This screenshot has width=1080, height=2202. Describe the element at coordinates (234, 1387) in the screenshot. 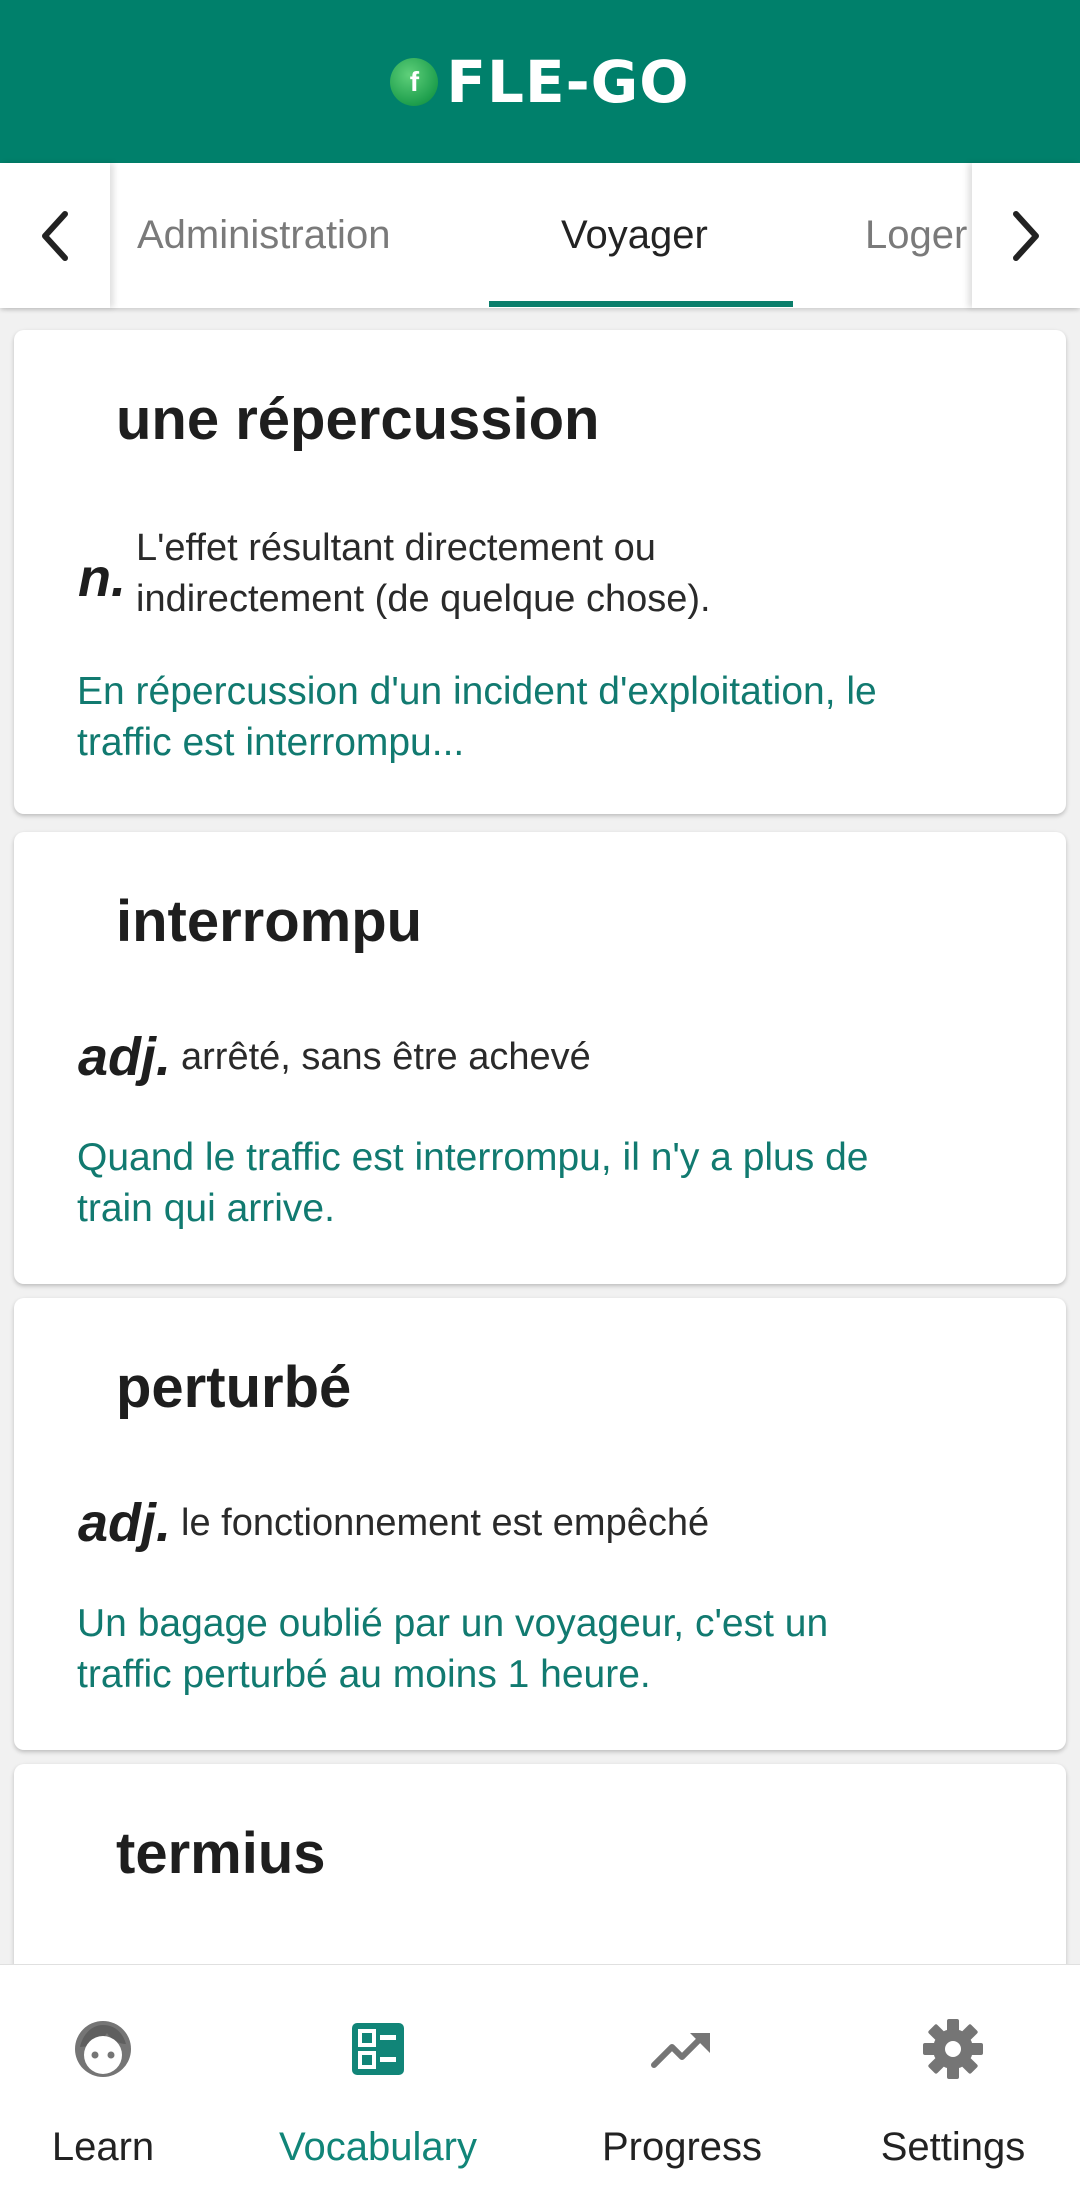

I see `vocab-word: perturbé` at that location.